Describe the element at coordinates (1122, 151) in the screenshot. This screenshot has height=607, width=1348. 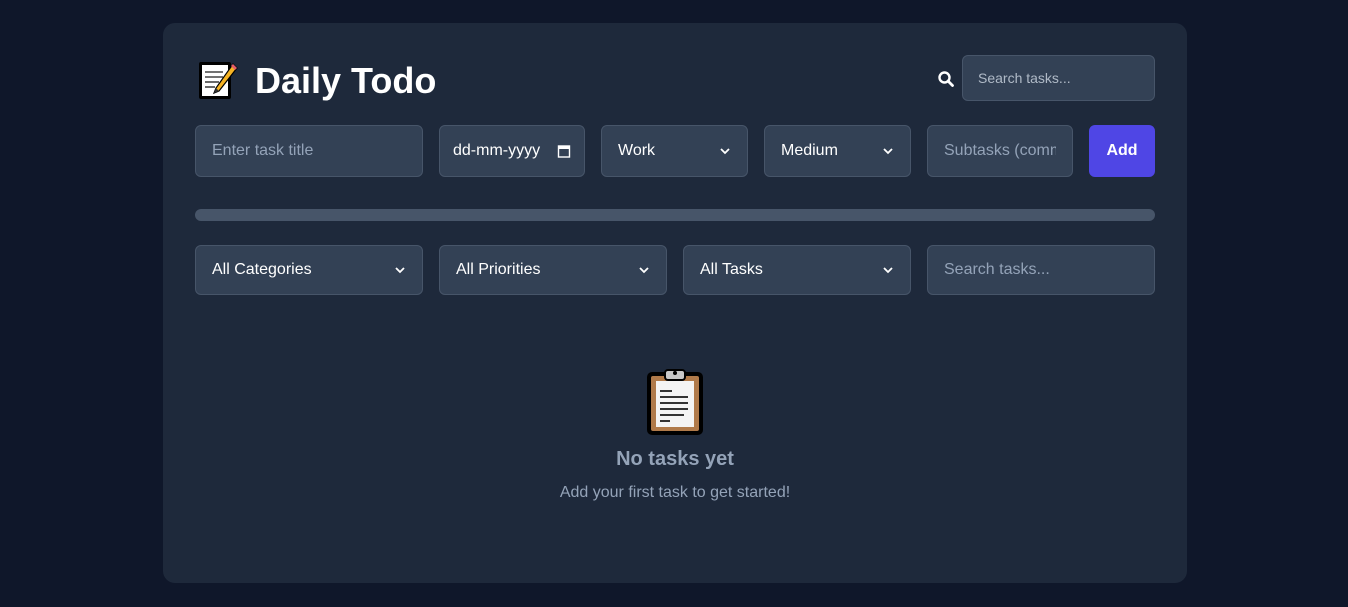
I see `add-task-button: Add` at that location.